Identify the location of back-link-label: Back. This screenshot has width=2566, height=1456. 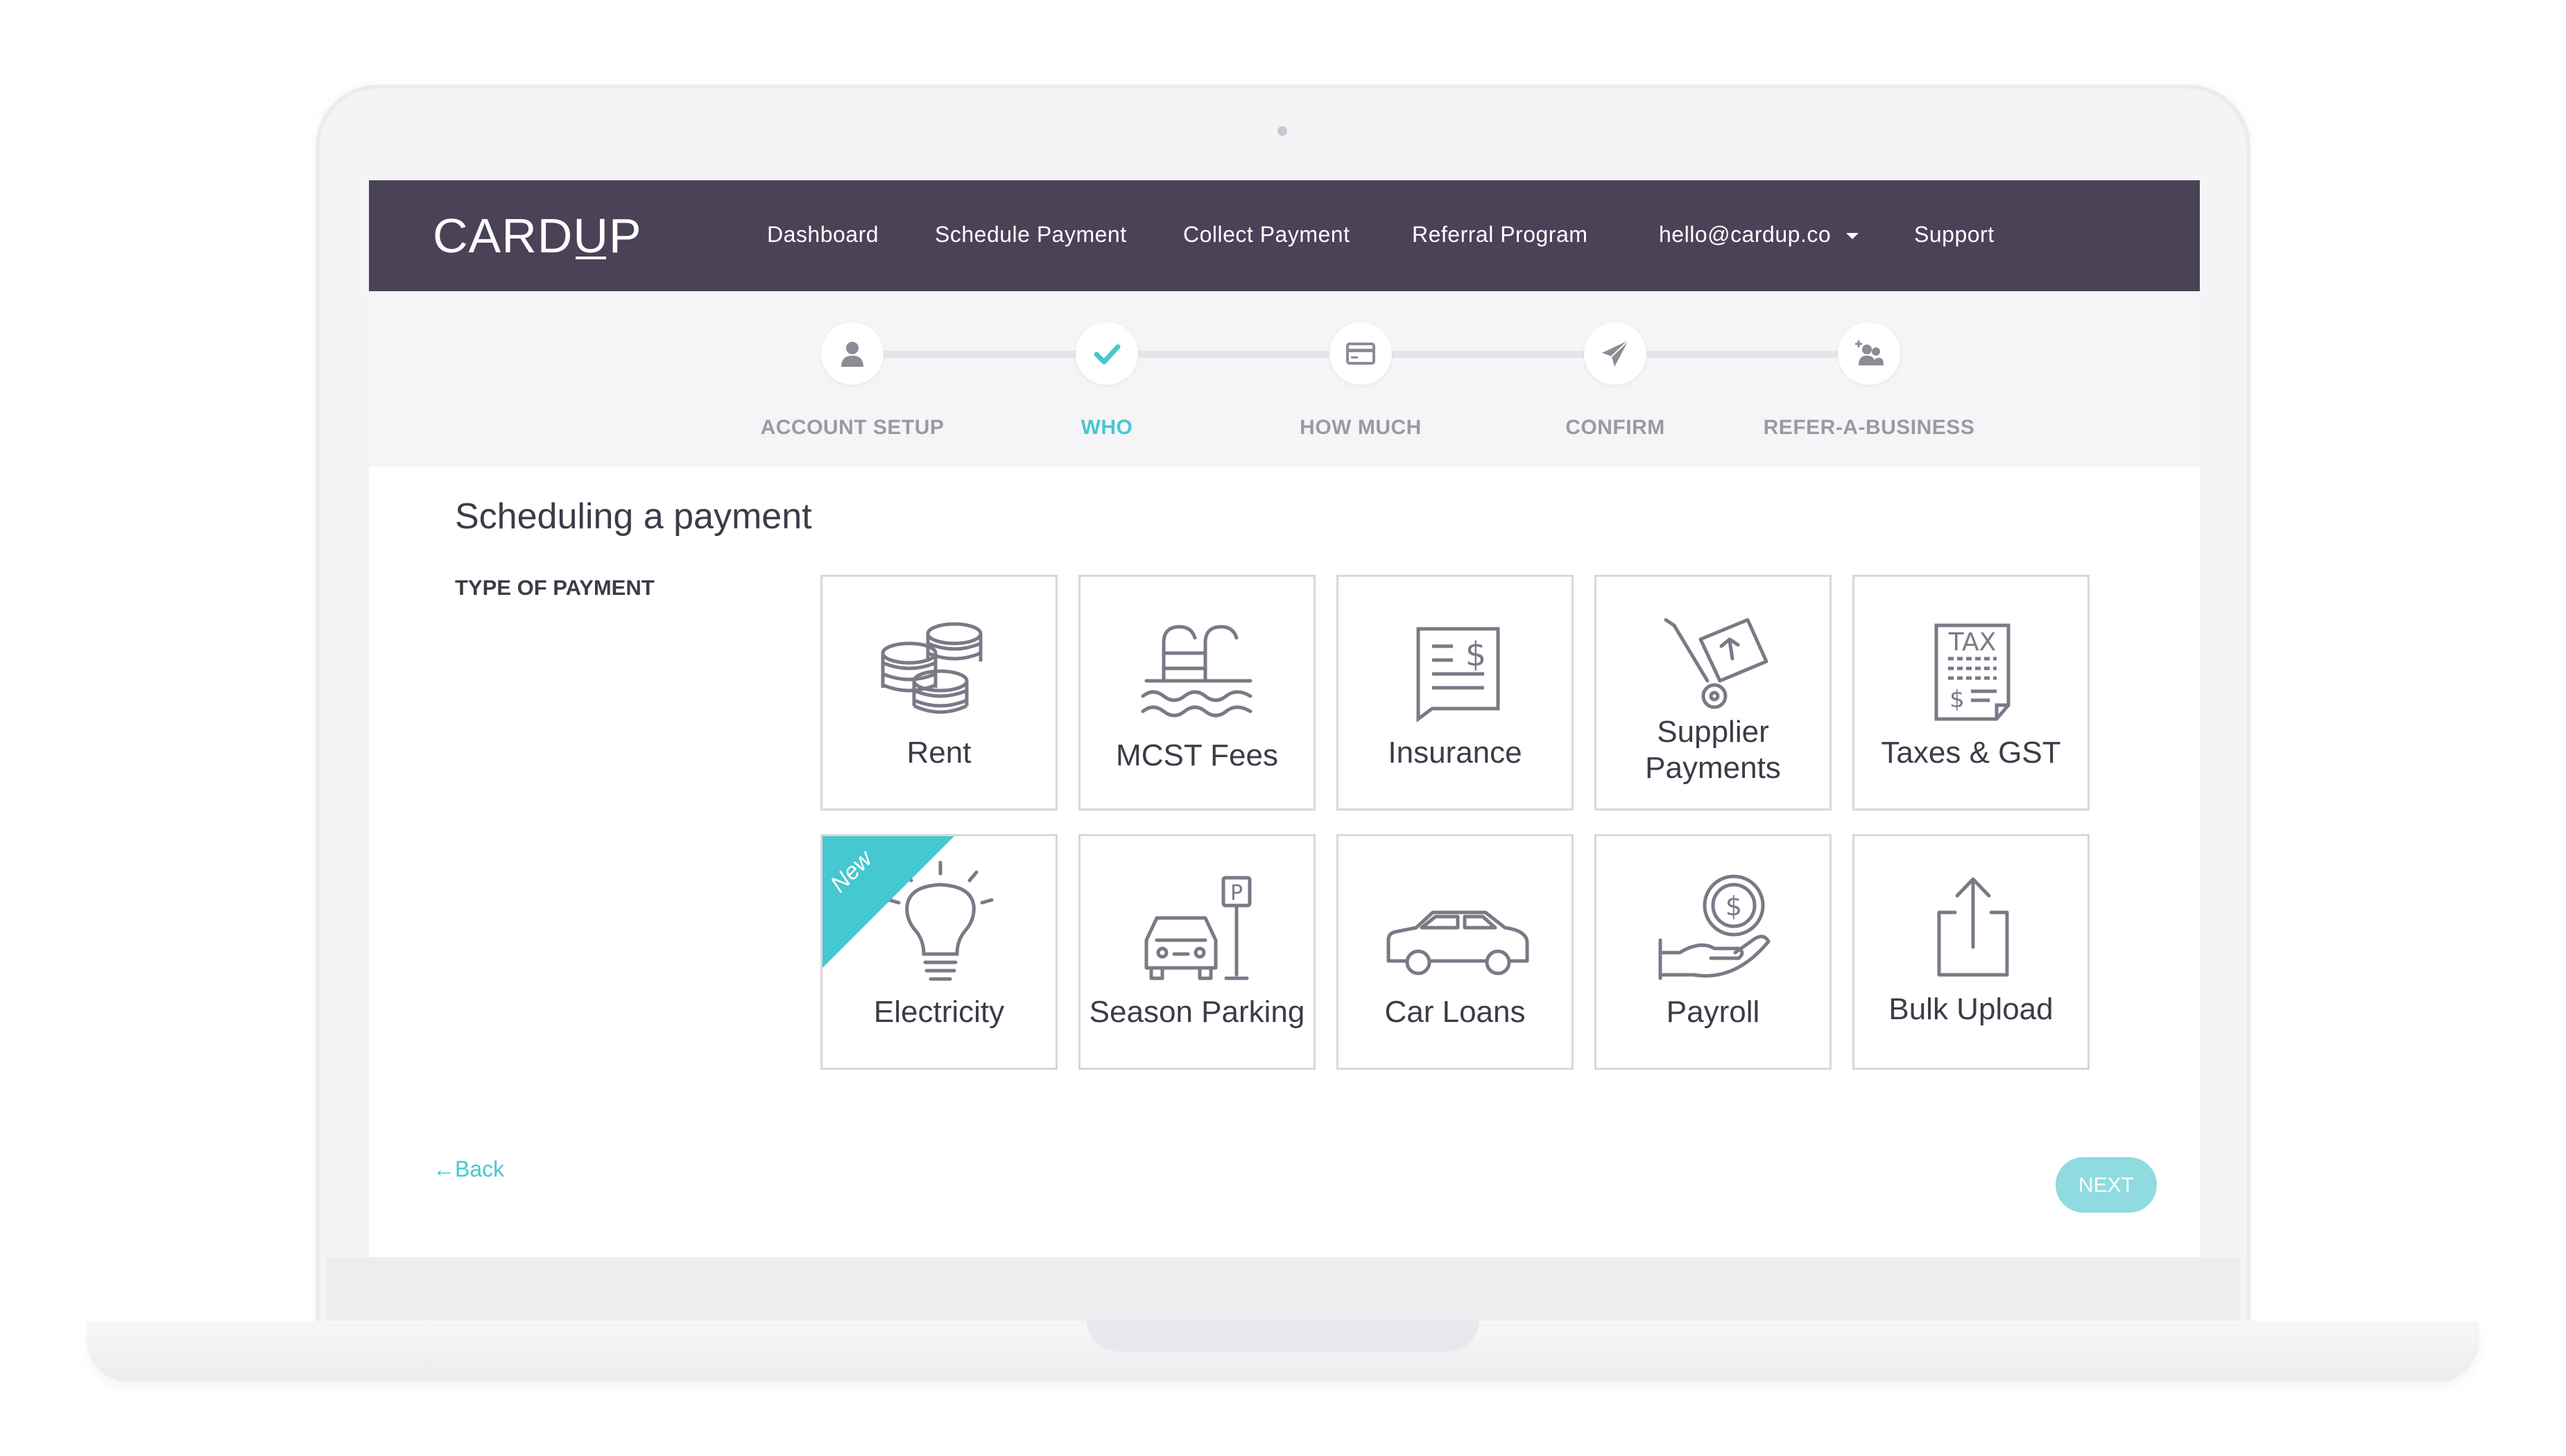
(480, 1168).